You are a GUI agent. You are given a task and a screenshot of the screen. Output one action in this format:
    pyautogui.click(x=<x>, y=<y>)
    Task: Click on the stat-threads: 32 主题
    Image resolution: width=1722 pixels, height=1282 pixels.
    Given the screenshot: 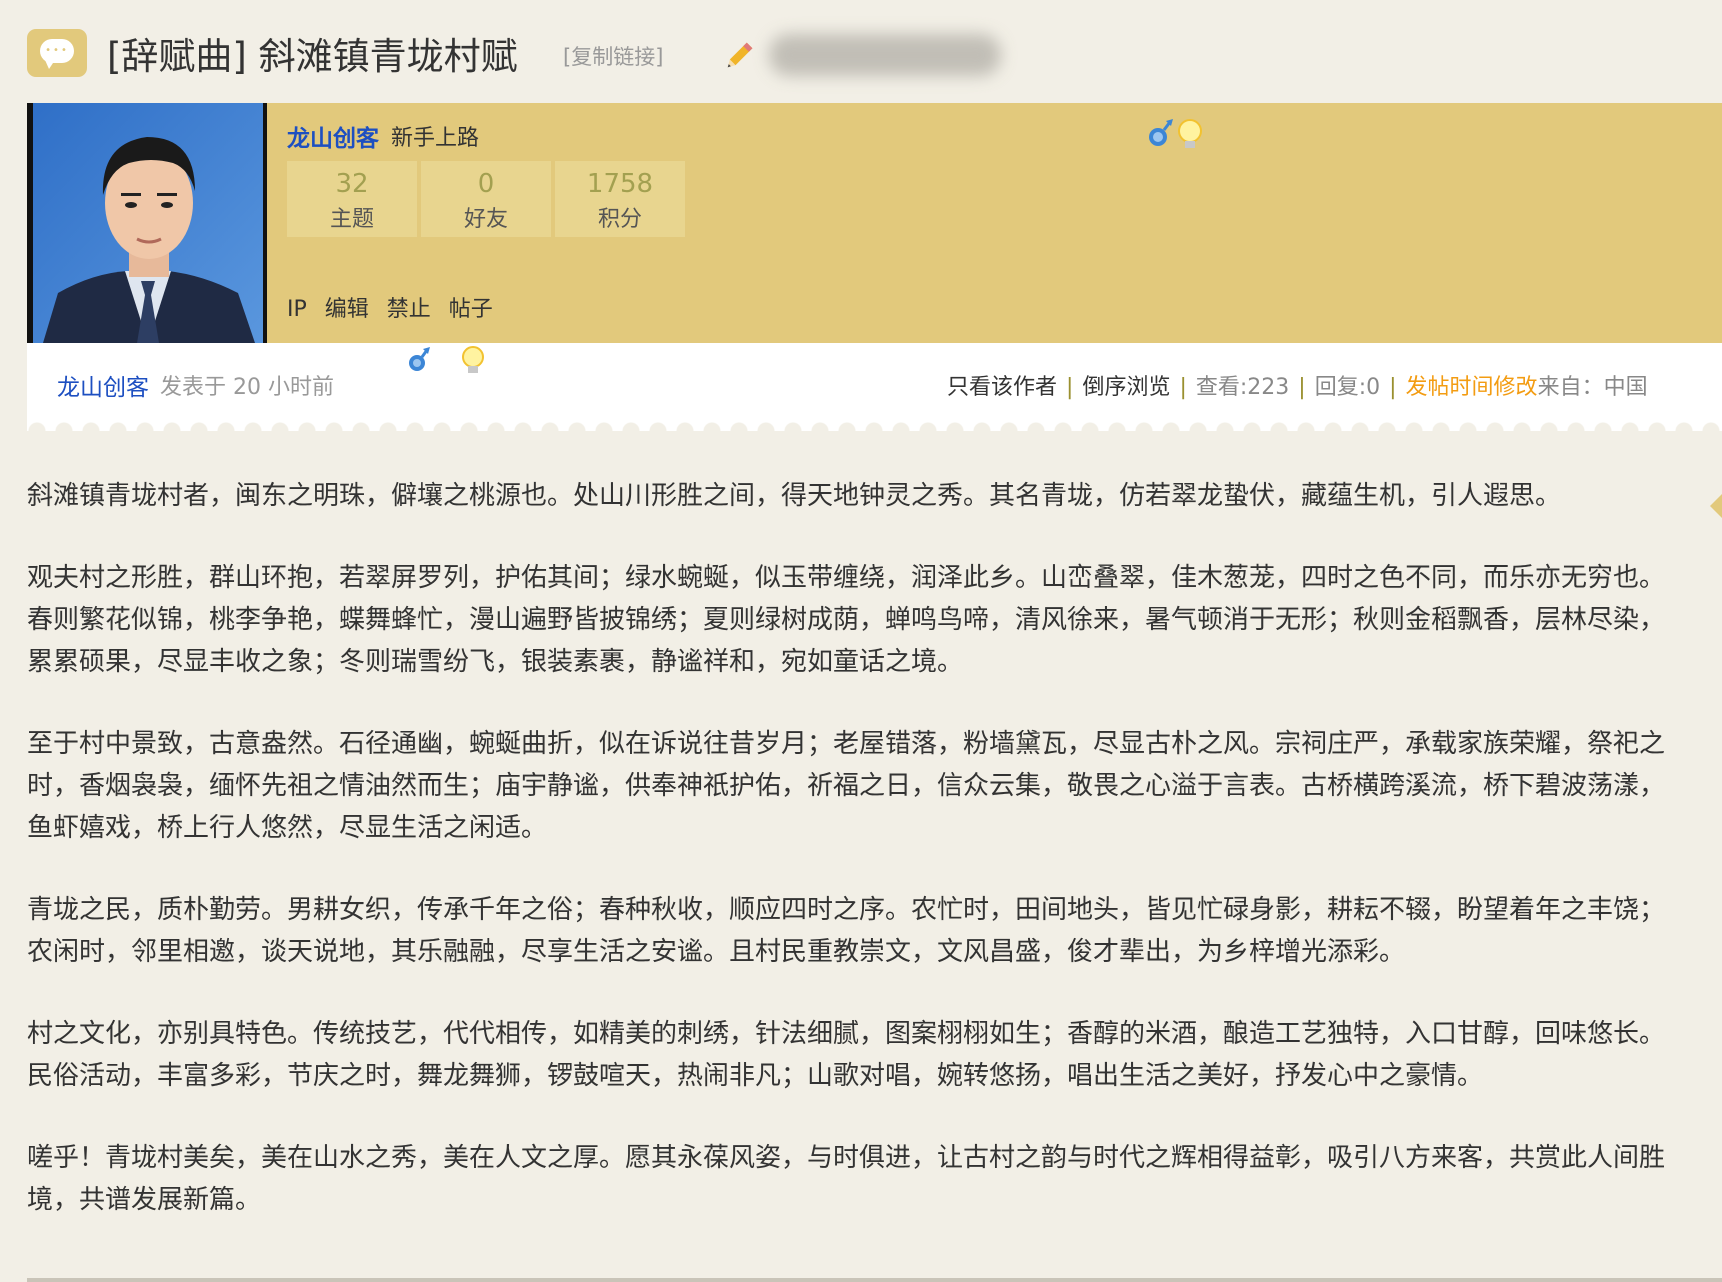 What is the action you would take?
    pyautogui.click(x=352, y=199)
    